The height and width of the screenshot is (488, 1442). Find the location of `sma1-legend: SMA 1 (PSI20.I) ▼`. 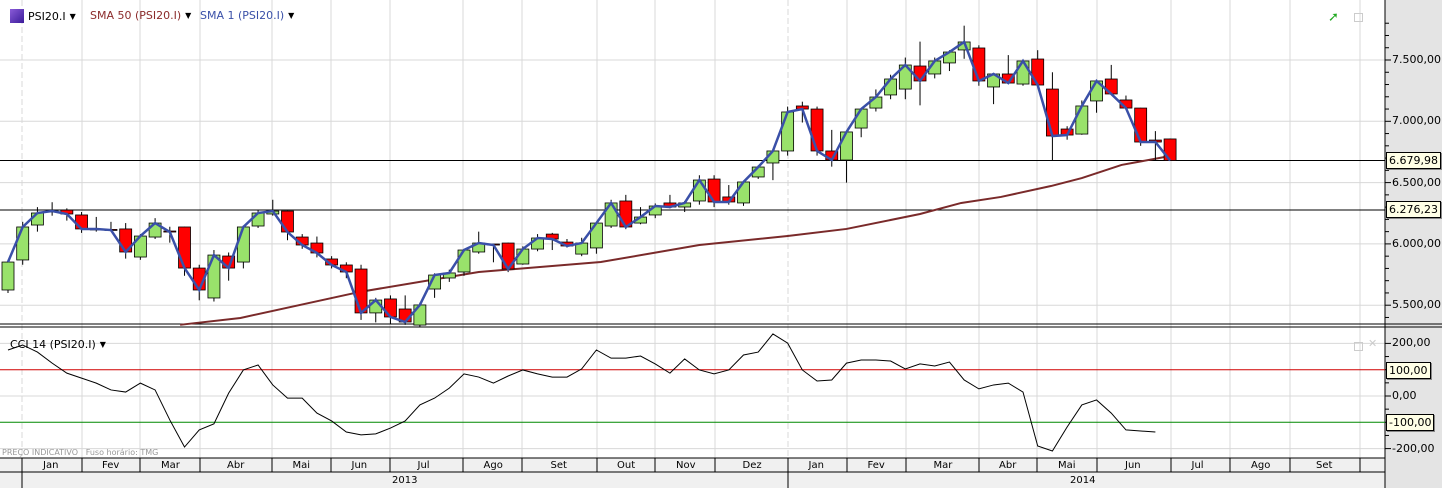

sma1-legend: SMA 1 (PSI20.I) ▼ is located at coordinates (247, 15).